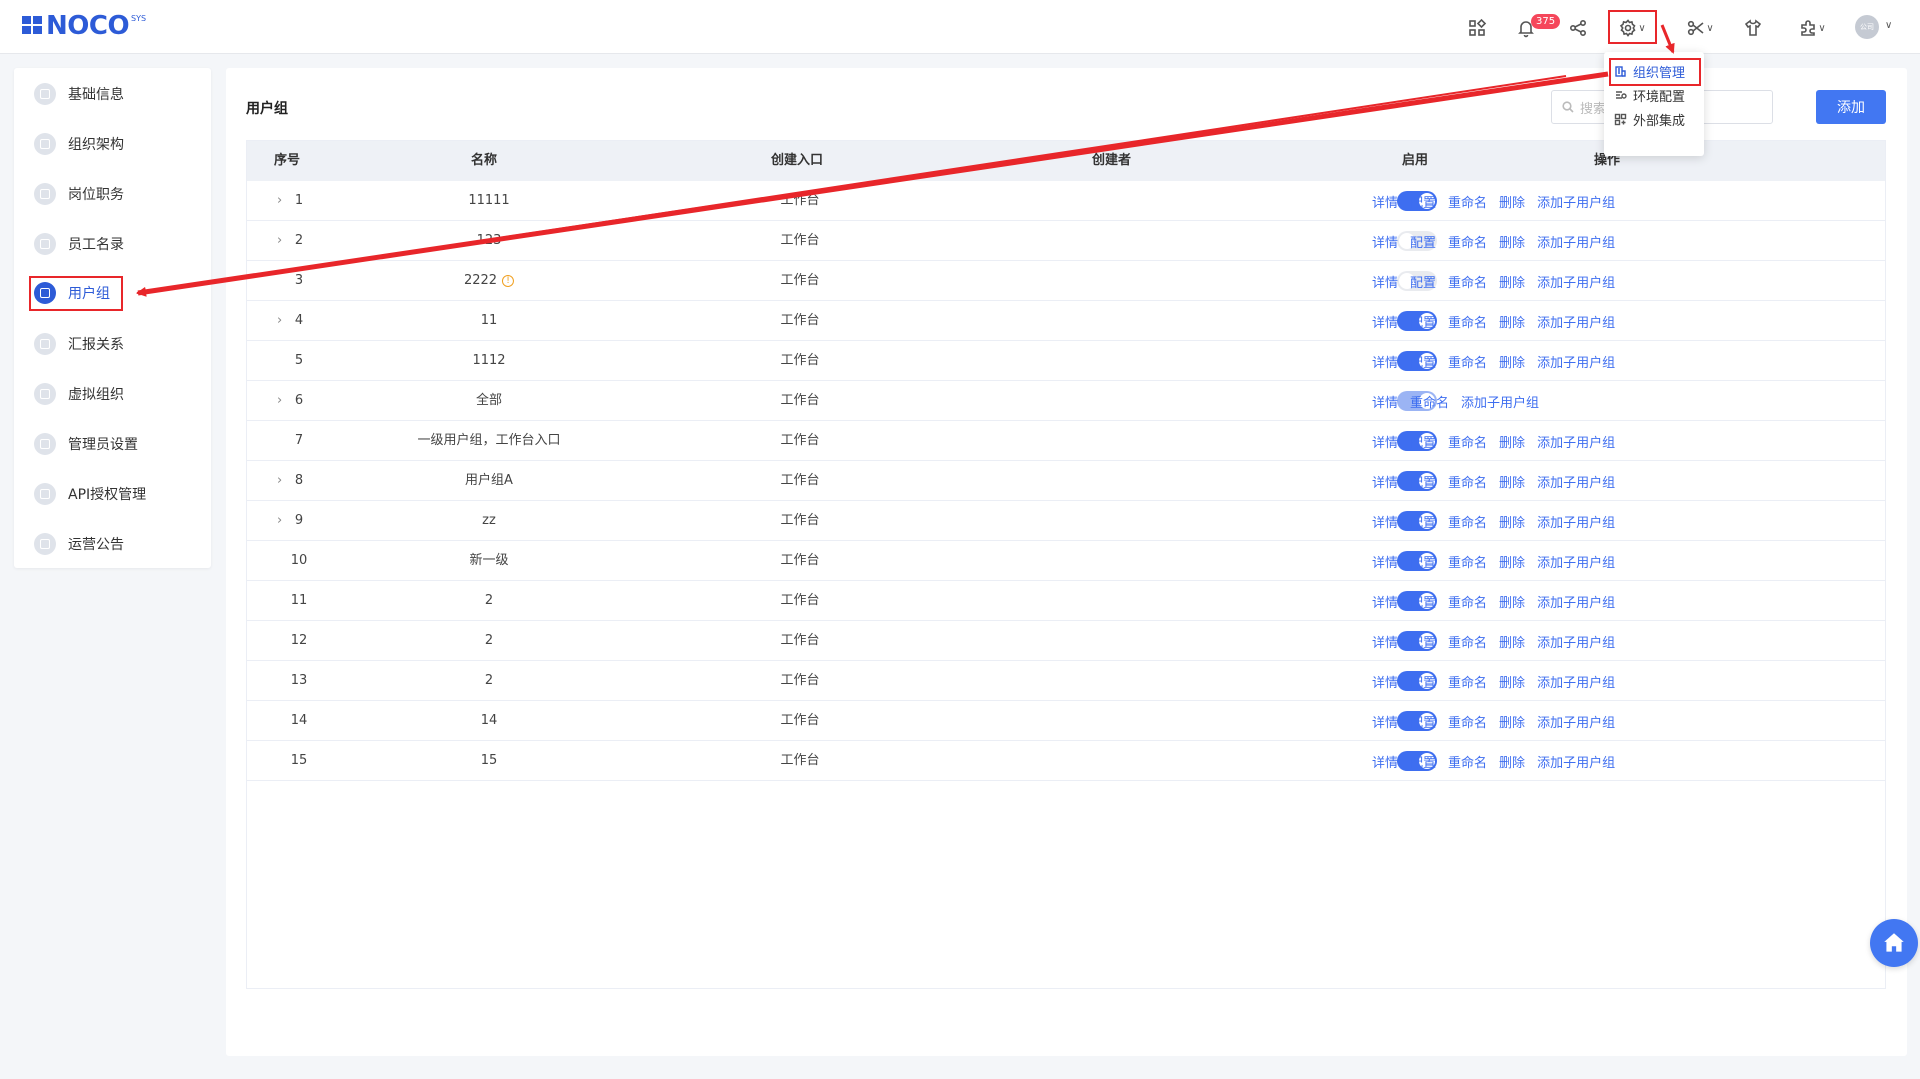 Image resolution: width=1920 pixels, height=1079 pixels. Describe the element at coordinates (79, 394) in the screenshot. I see `sidebar-item-virtual-org: 虚拟组织` at that location.